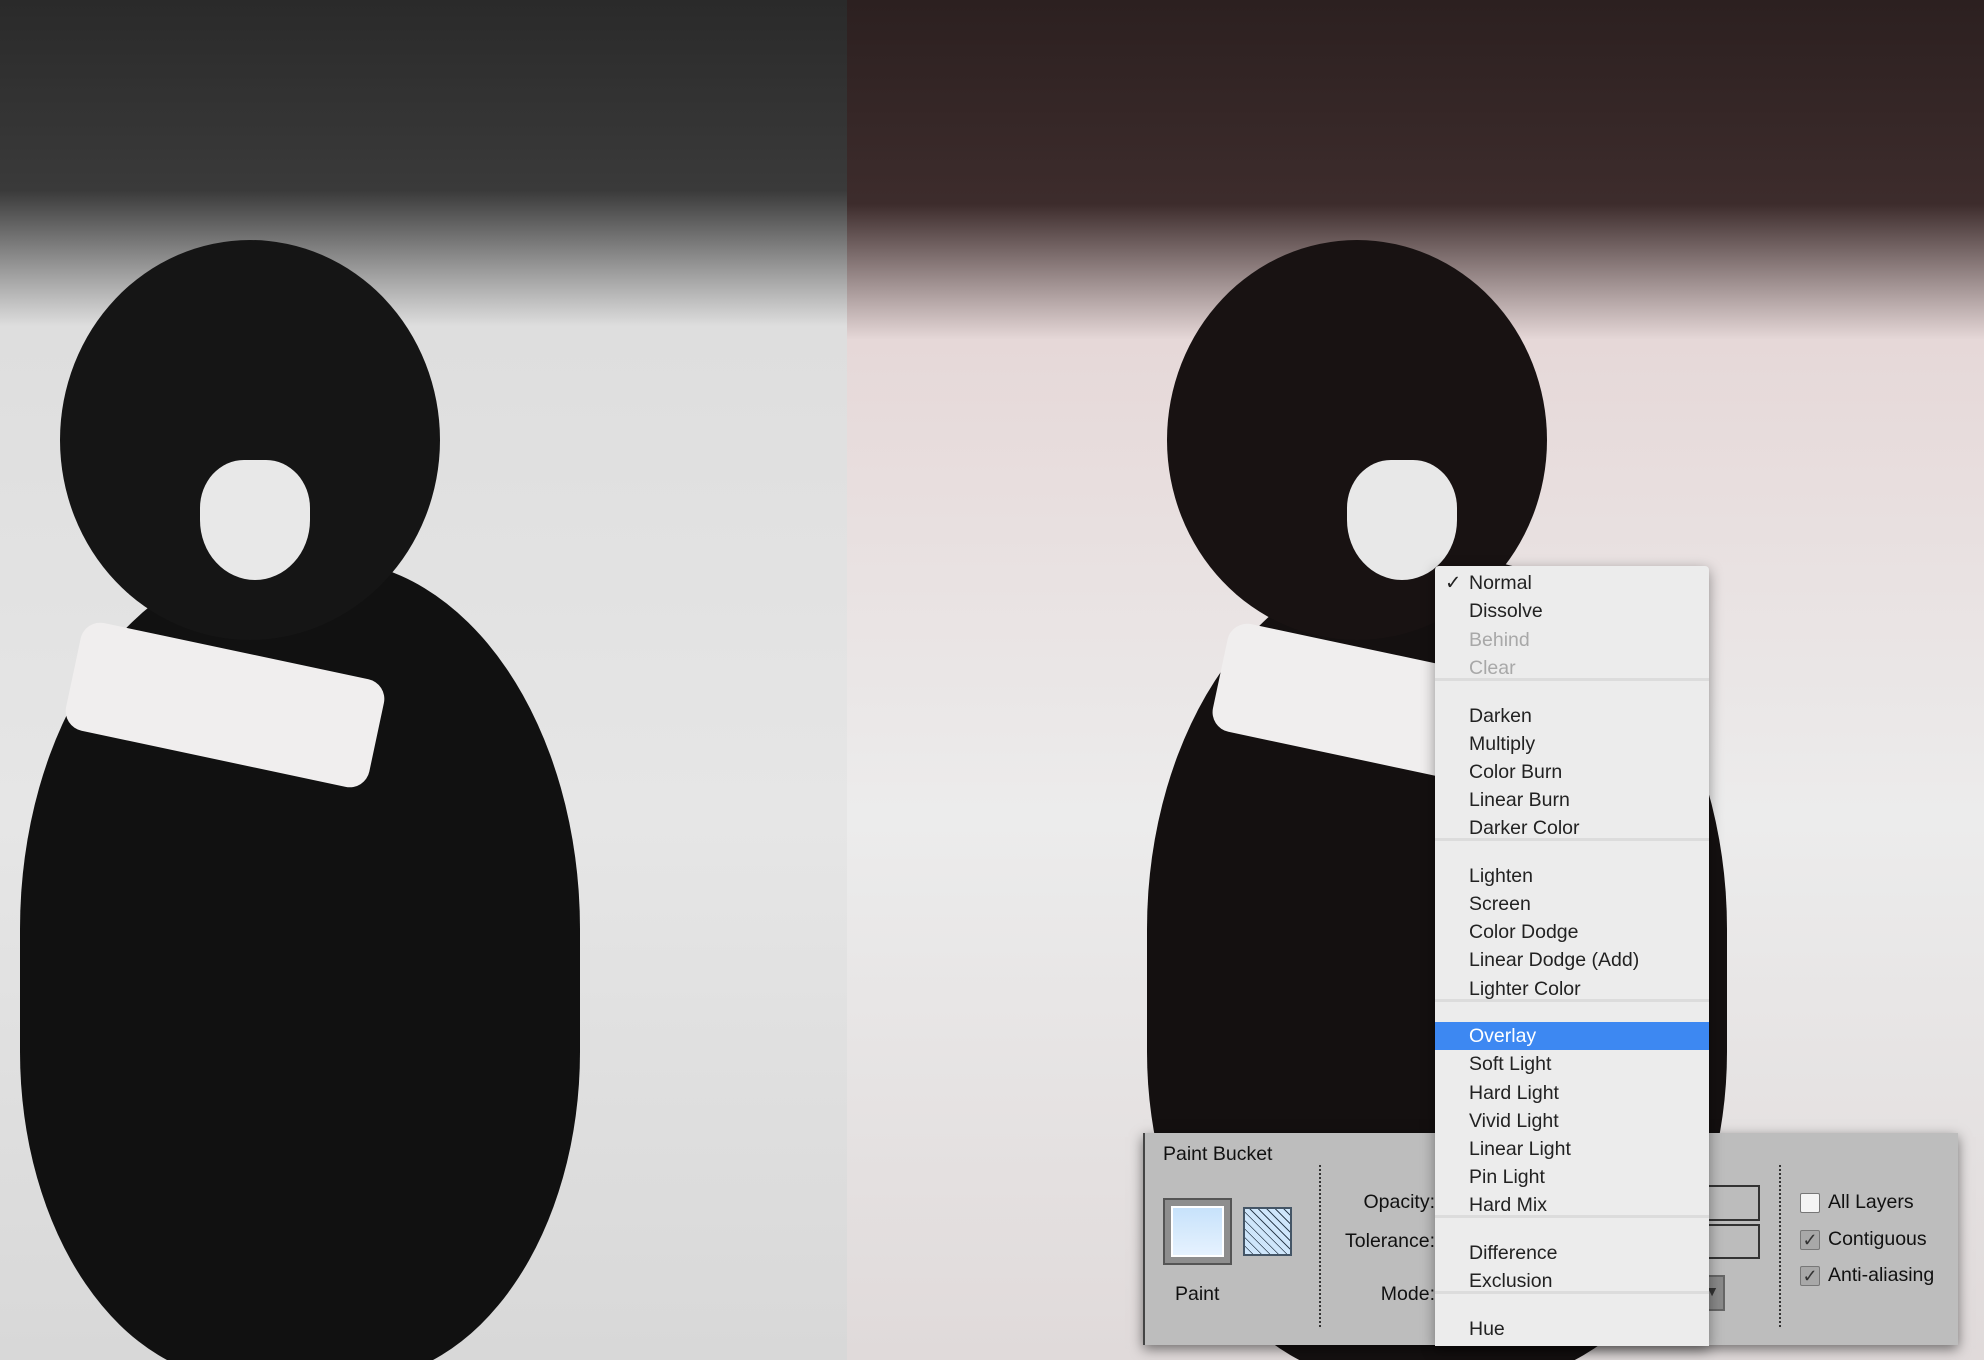  What do you see at coordinates (1513, 1253) in the screenshot?
I see `menu-item-label: Difference` at bounding box center [1513, 1253].